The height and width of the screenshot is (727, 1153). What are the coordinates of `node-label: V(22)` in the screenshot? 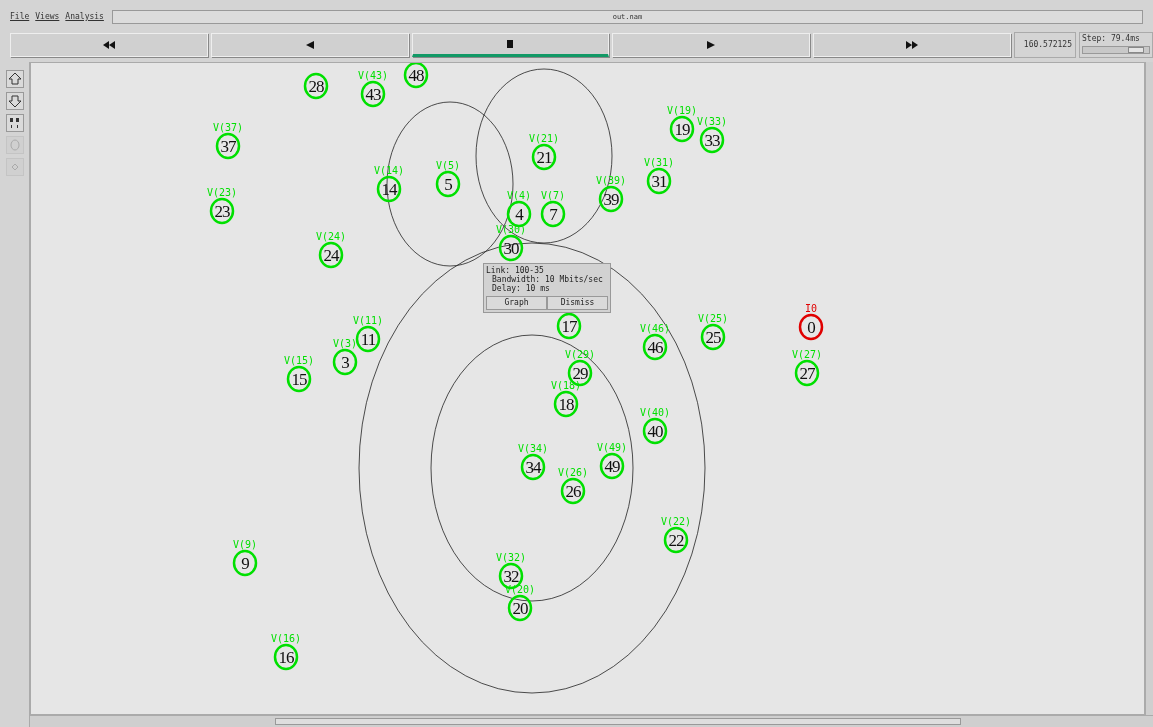 It's located at (676, 521).